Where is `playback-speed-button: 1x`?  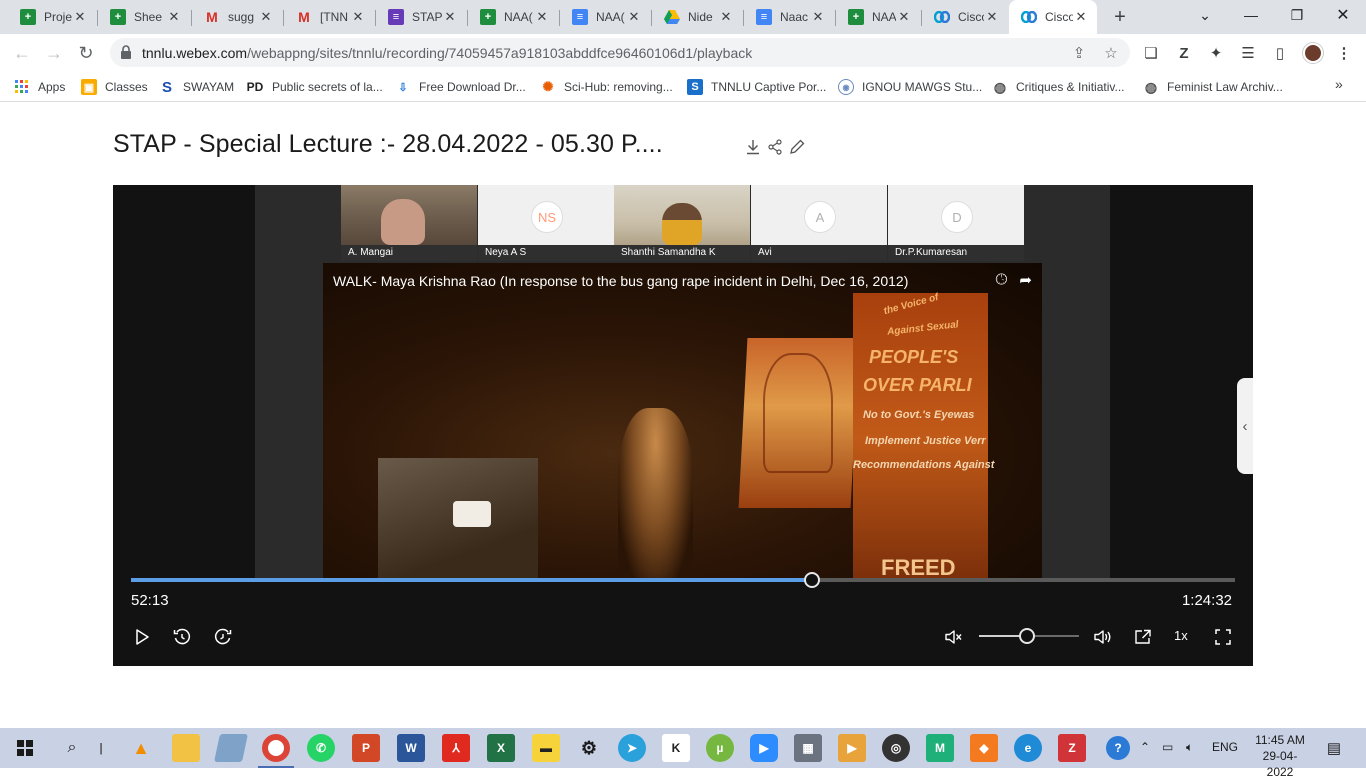 playback-speed-button: 1x is located at coordinates (1181, 635).